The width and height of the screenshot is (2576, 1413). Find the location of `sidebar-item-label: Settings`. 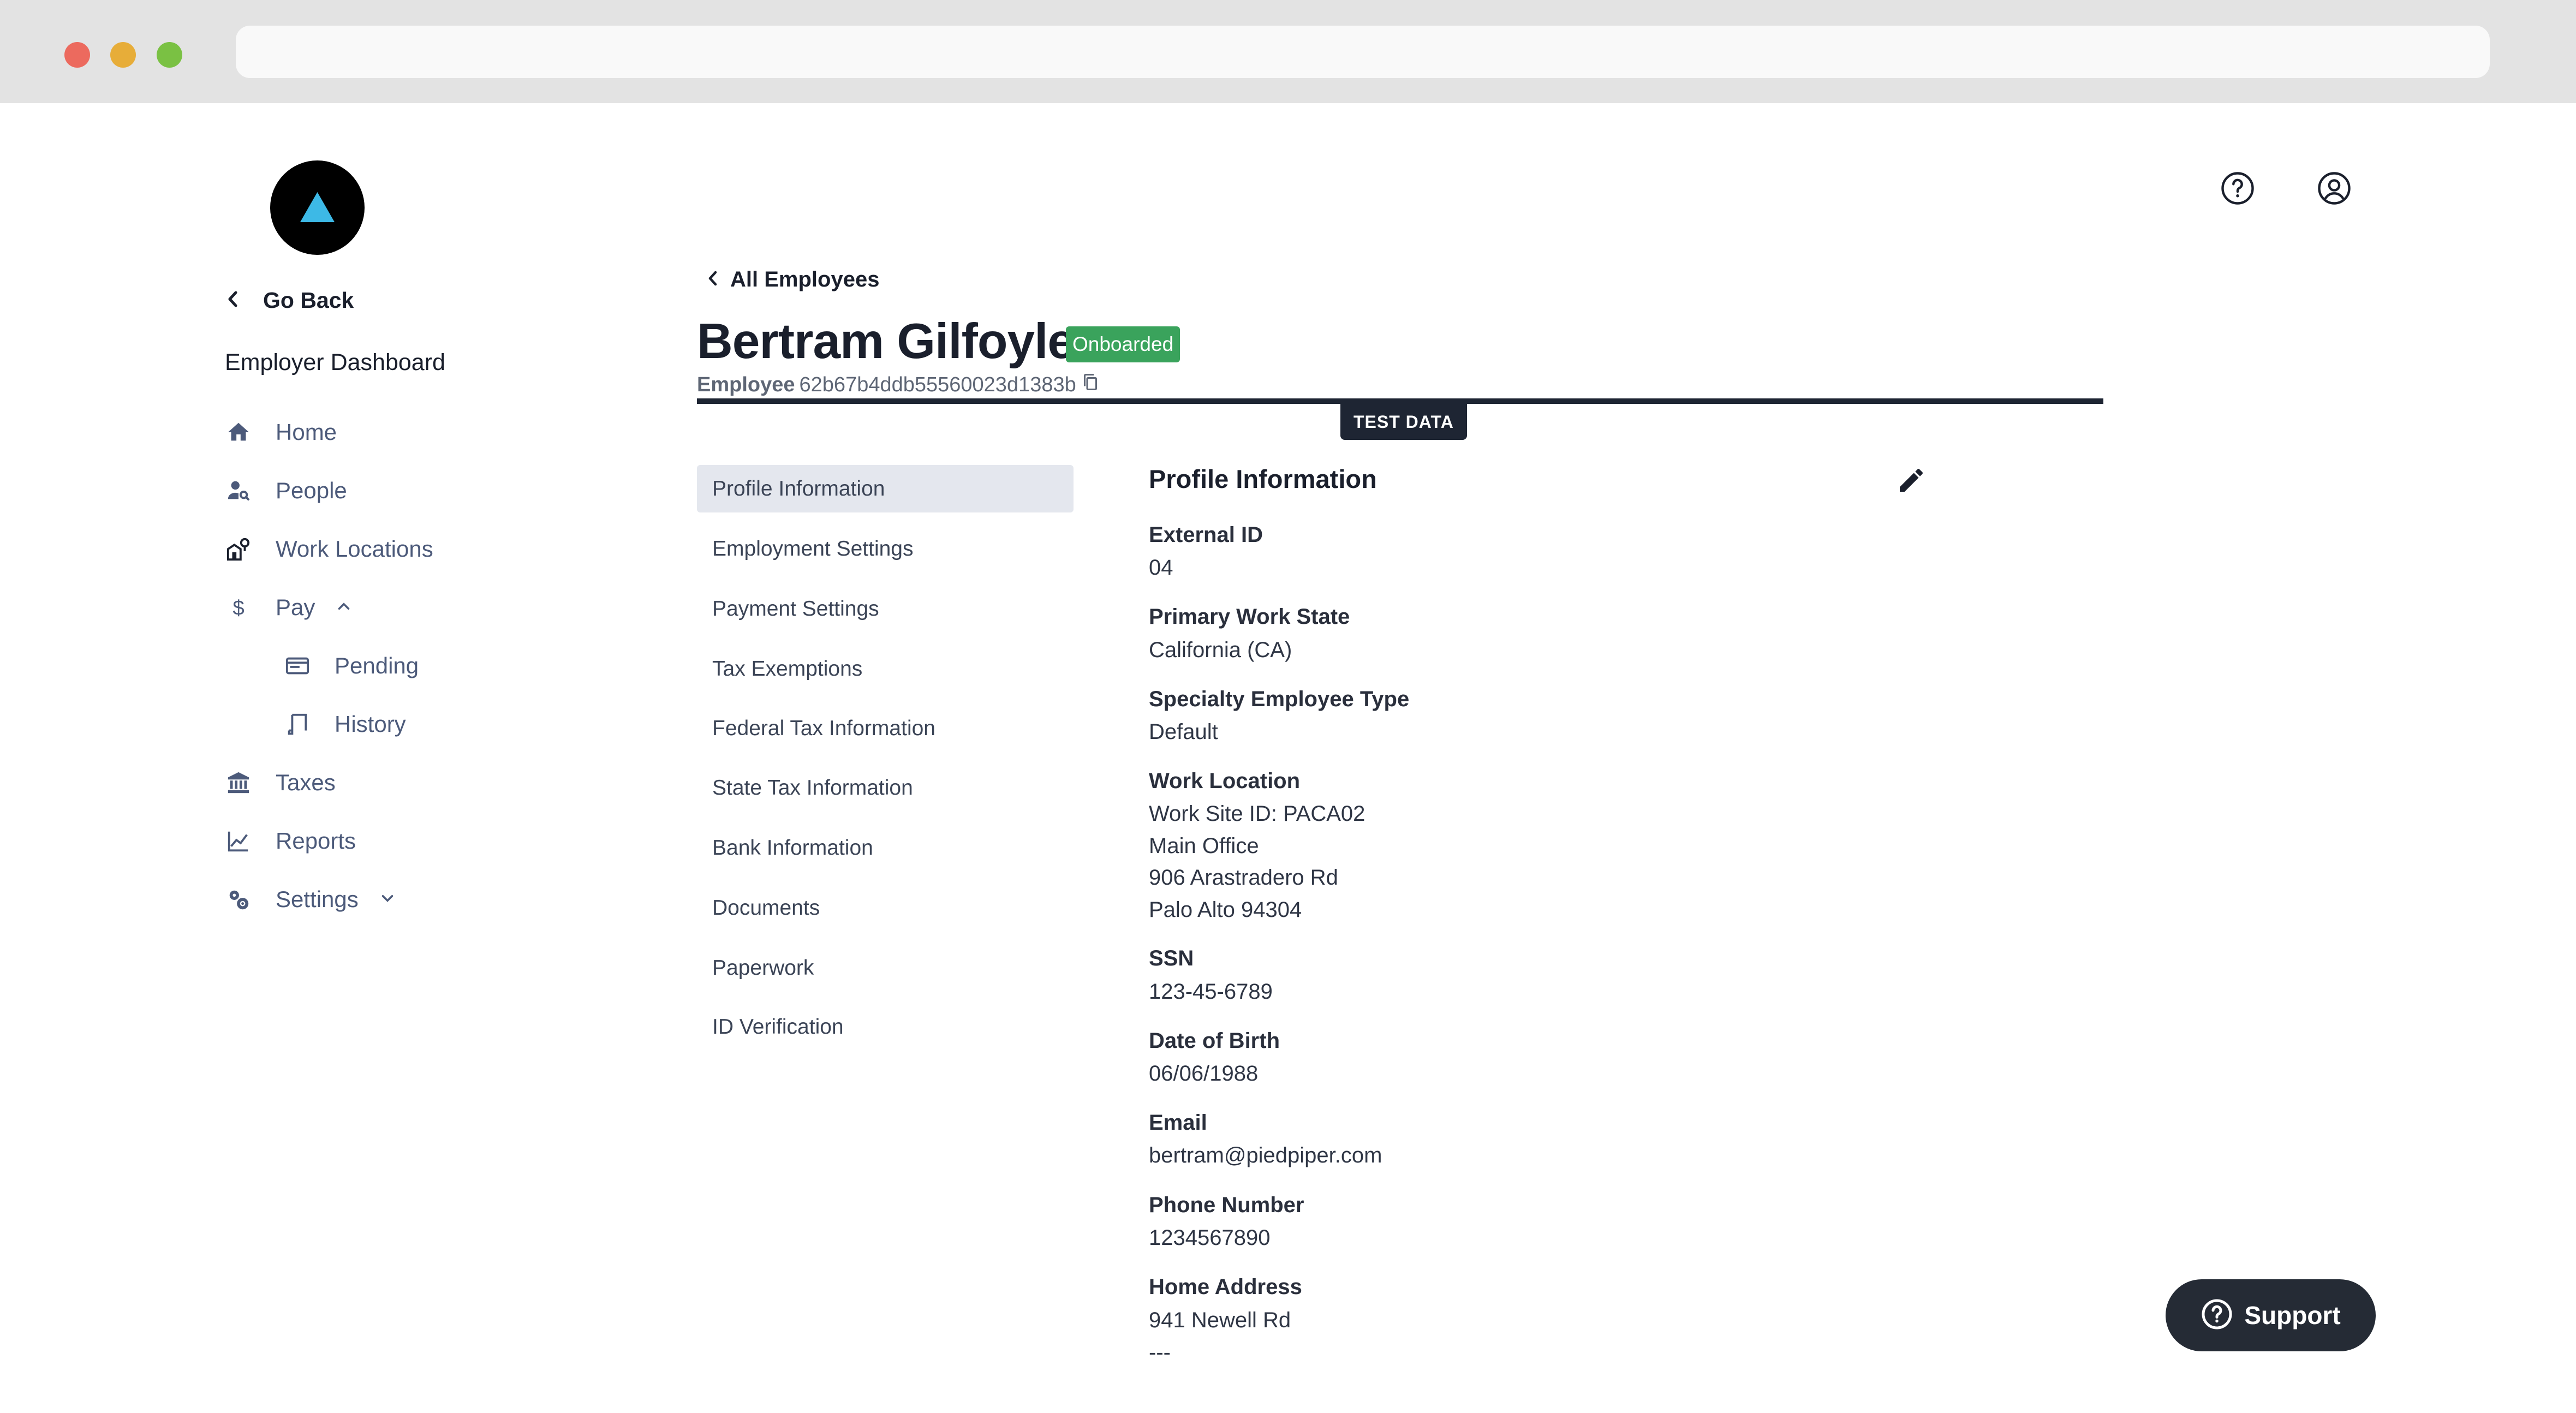

sidebar-item-label: Settings is located at coordinates (317, 899).